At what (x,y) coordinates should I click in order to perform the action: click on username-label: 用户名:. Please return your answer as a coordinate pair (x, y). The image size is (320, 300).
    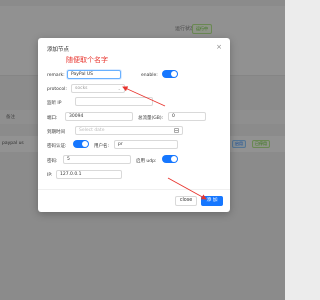
    Looking at the image, I should click on (102, 146).